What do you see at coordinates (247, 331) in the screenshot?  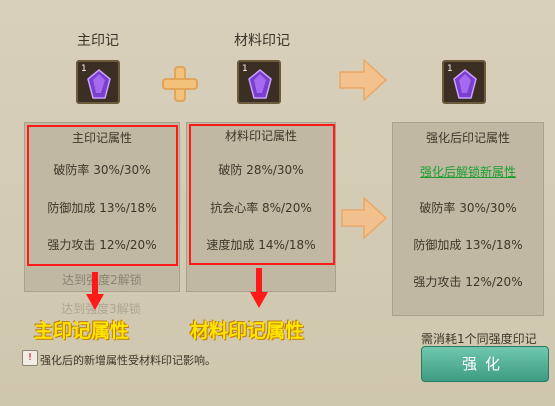 I see `material-attributes-annotation-label: 材料印记属性` at bounding box center [247, 331].